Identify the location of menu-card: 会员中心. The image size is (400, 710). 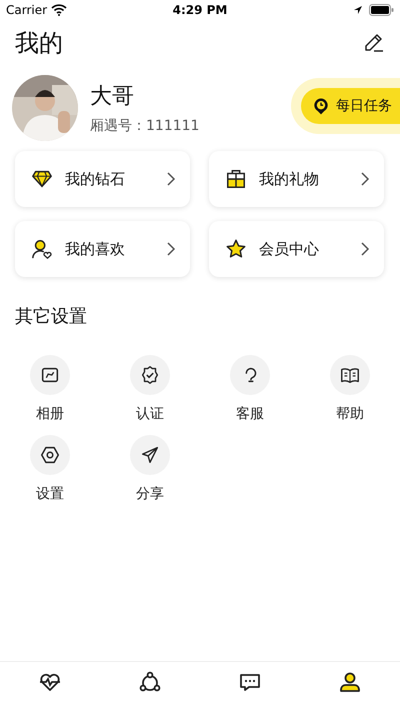
(296, 249).